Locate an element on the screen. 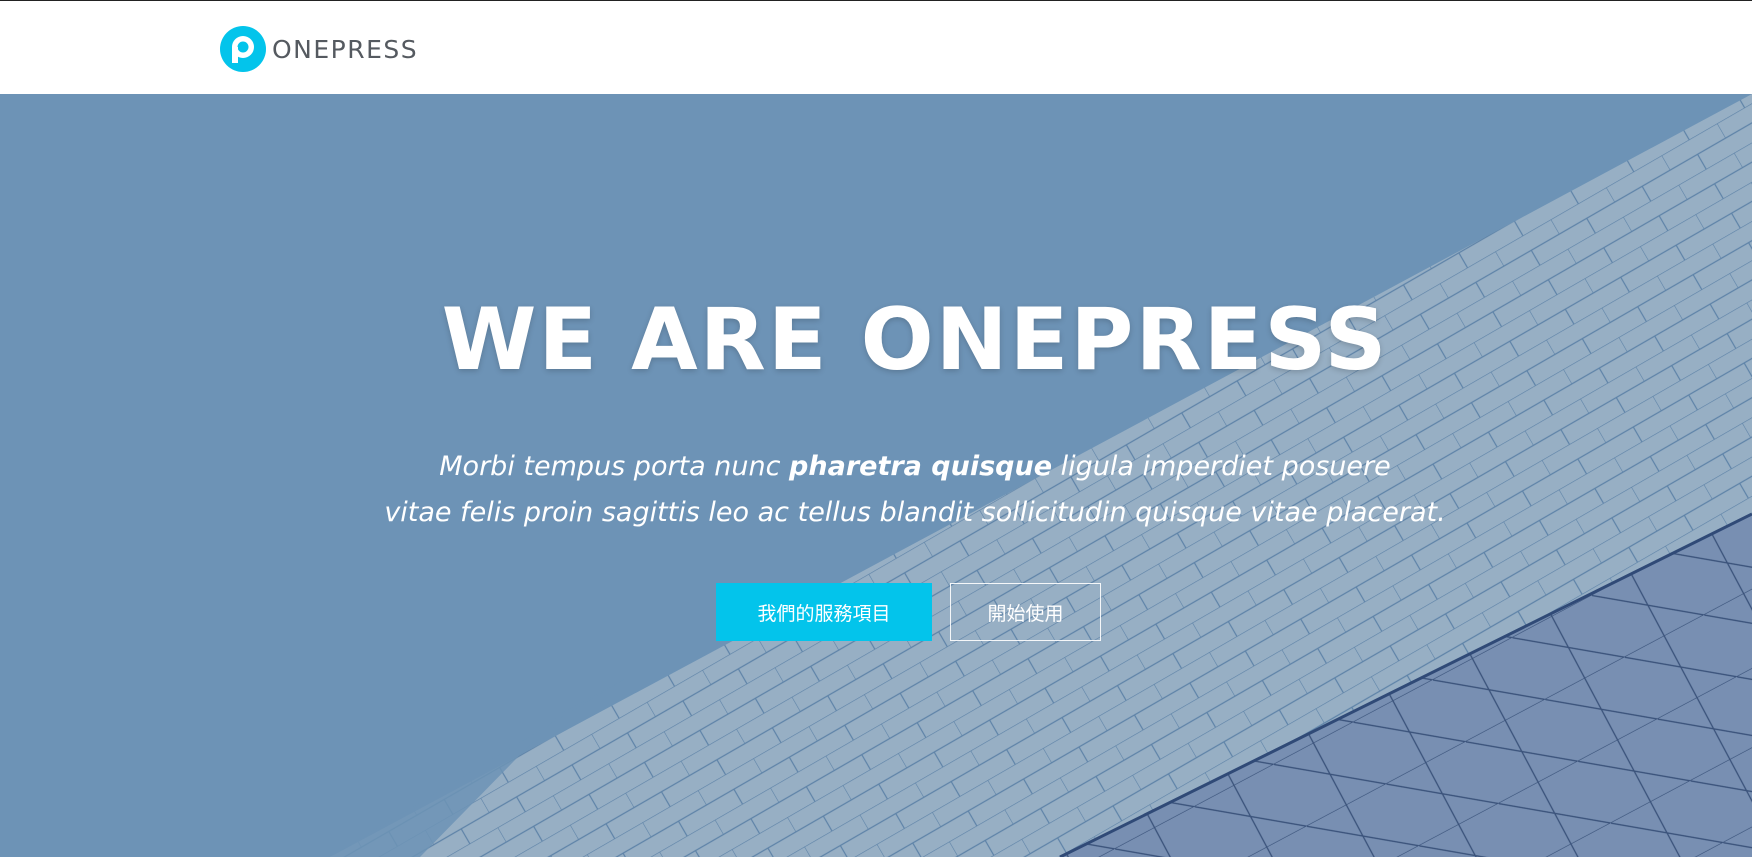  logo-text: ONEPRESS is located at coordinates (345, 49).